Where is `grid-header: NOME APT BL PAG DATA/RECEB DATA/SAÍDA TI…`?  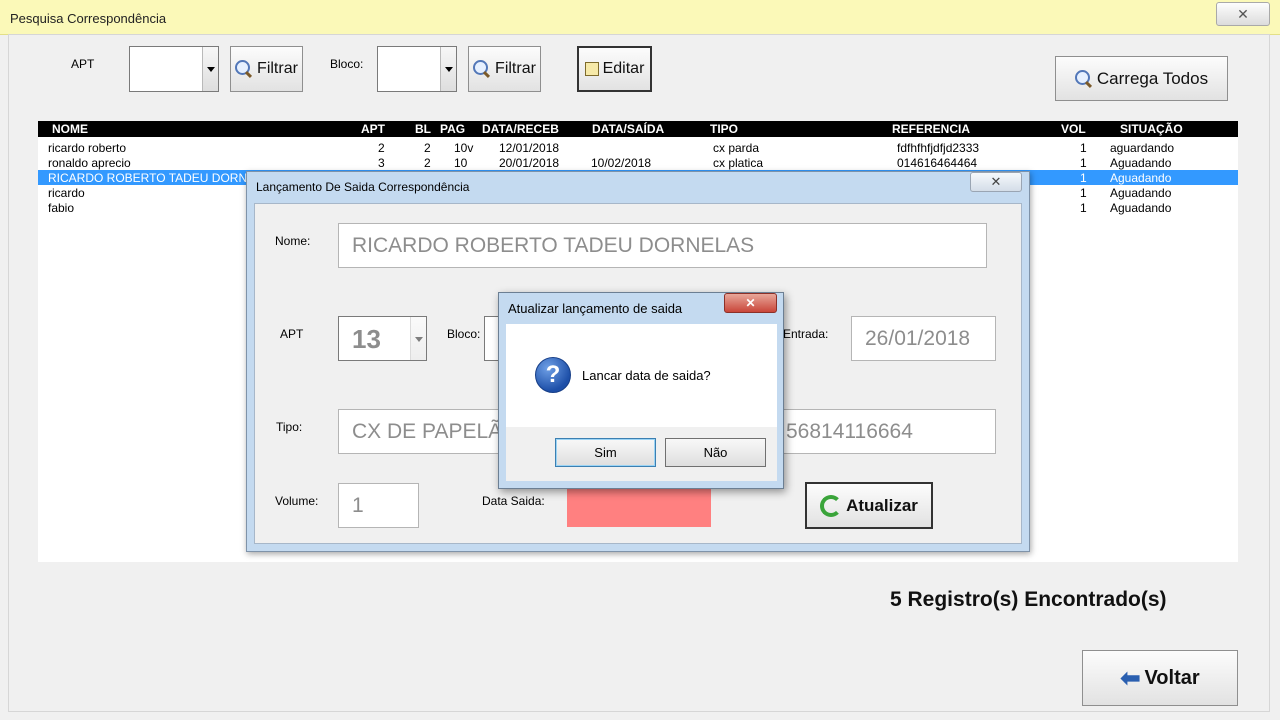 grid-header: NOME APT BL PAG DATA/RECEB DATA/SAÍDA TI… is located at coordinates (638, 129).